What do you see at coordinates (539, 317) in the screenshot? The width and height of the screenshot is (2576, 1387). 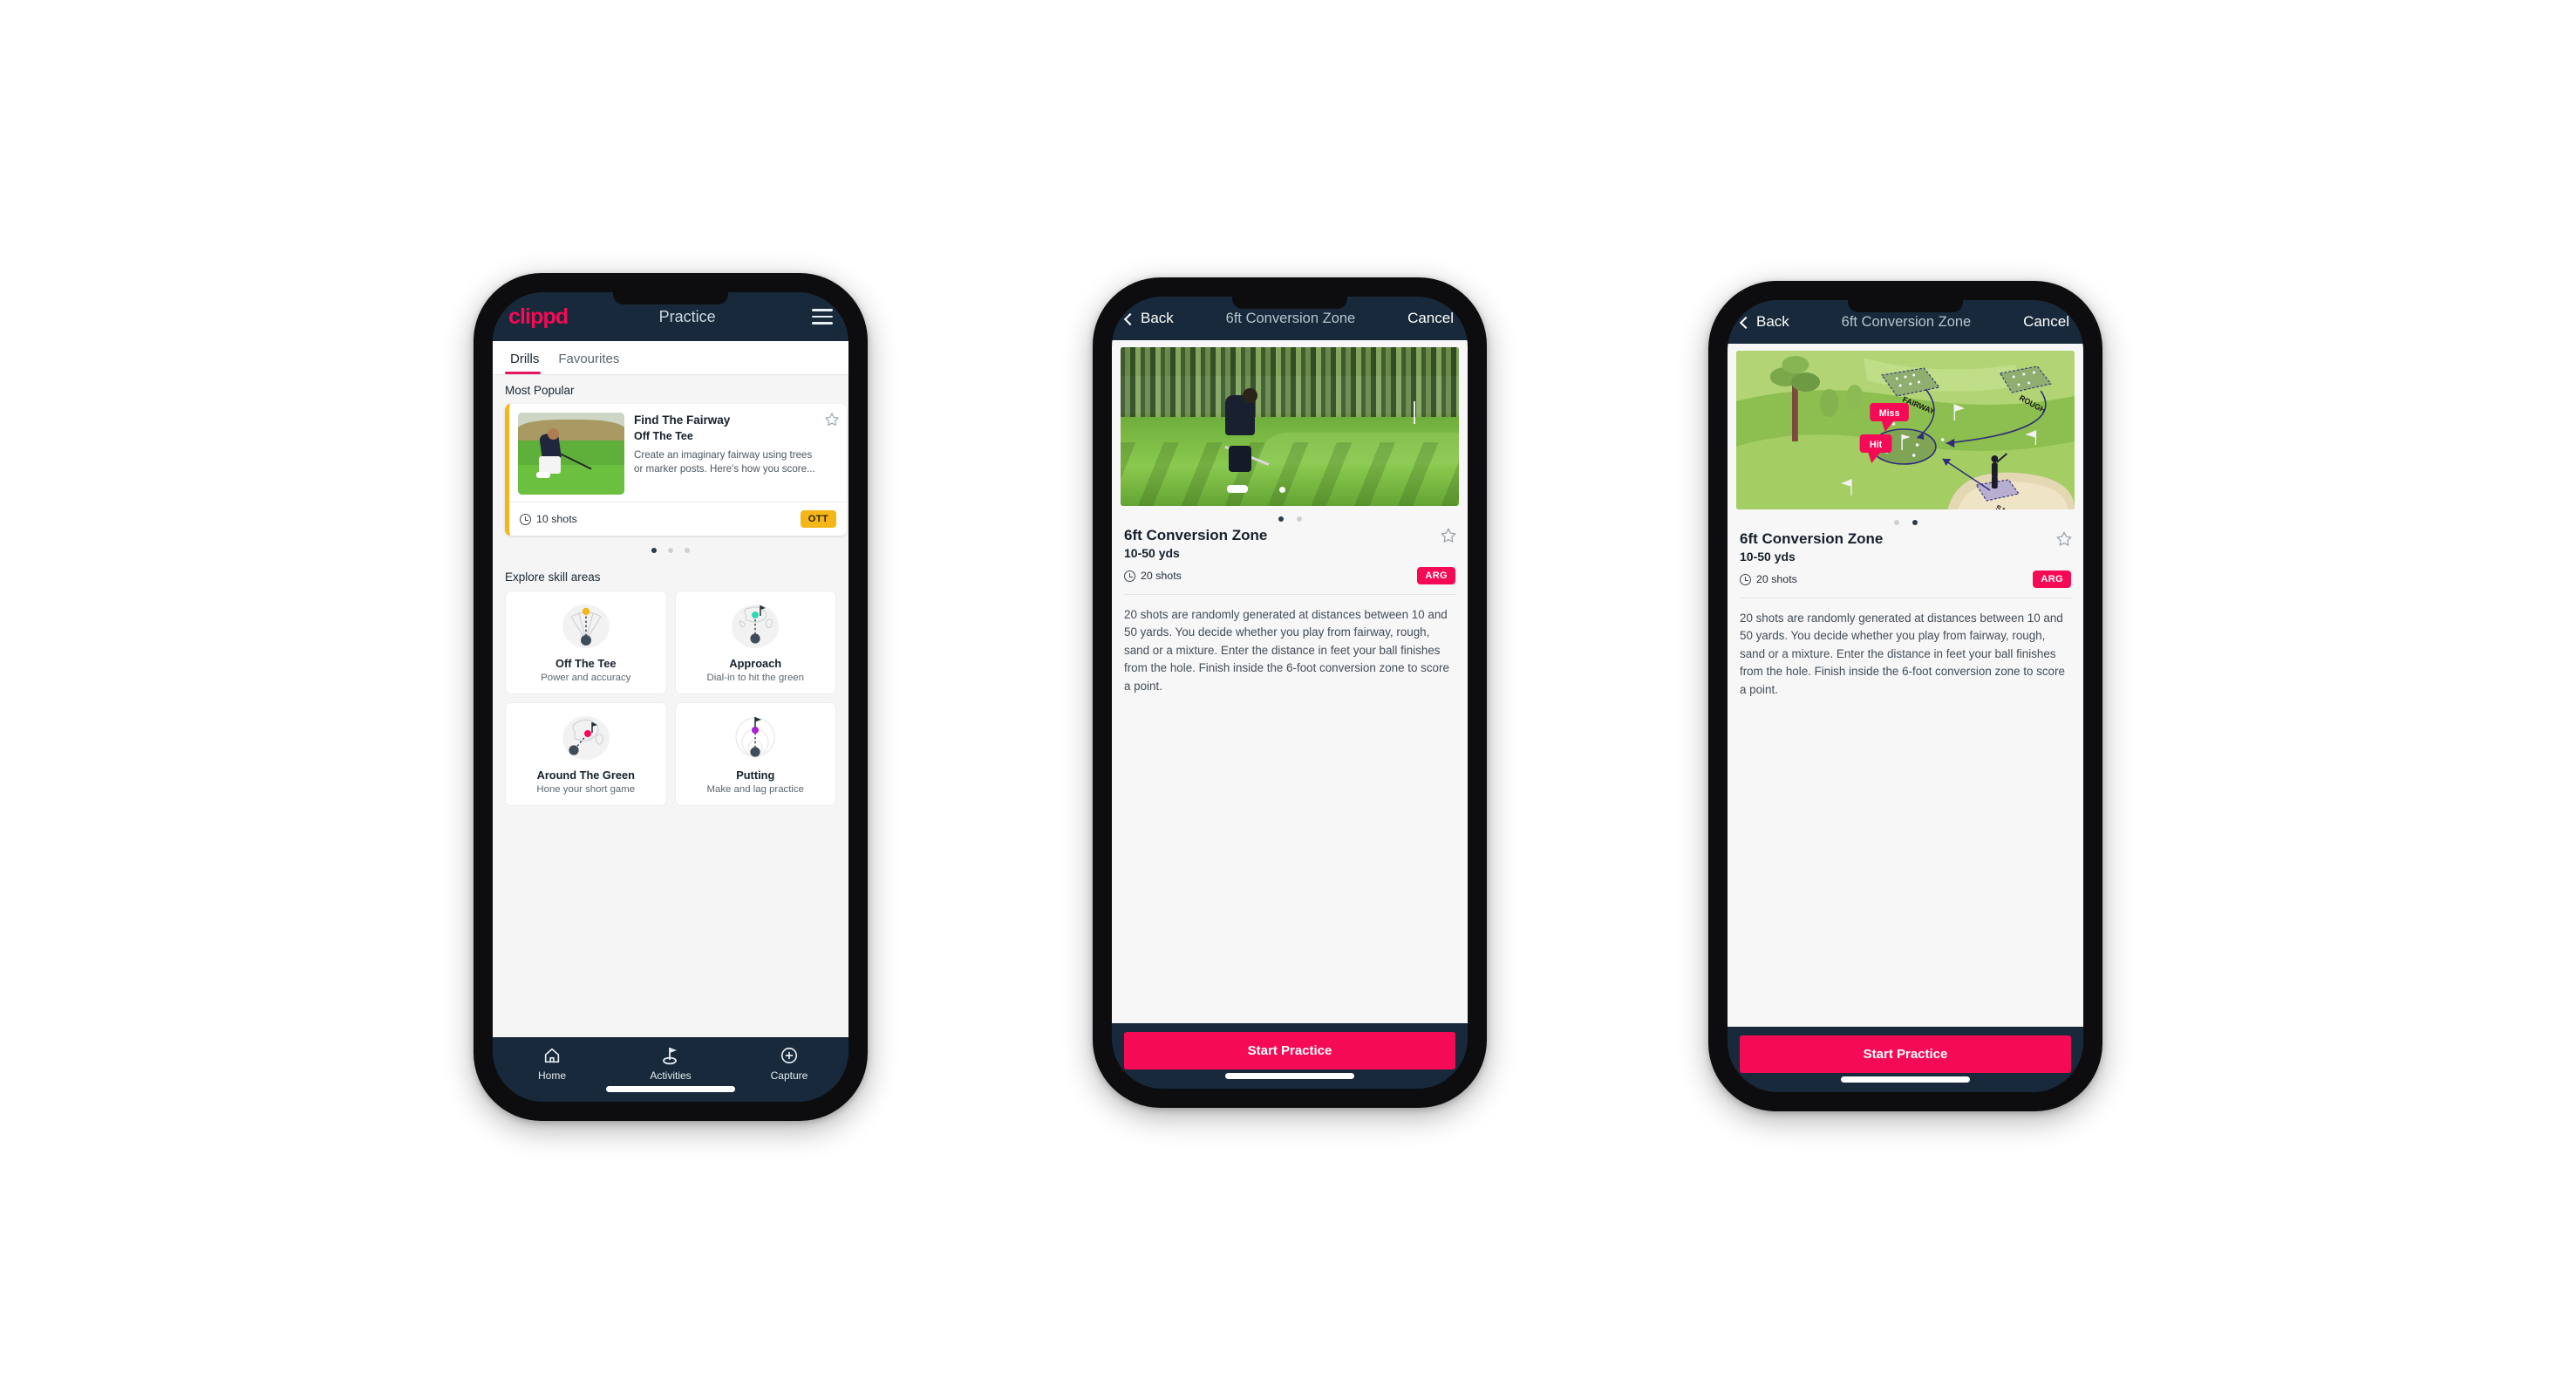 I see `clippd-logo: clippd` at bounding box center [539, 317].